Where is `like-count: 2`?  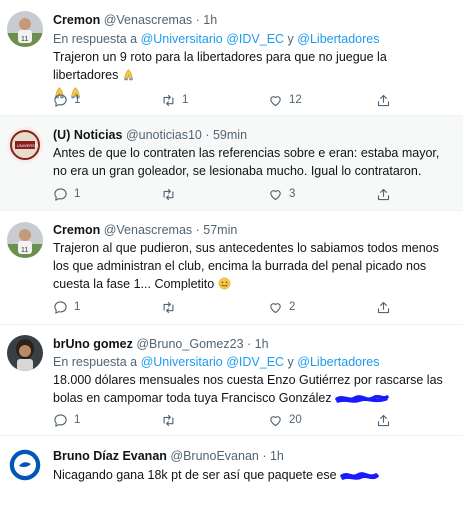
like-count: 2 is located at coordinates (292, 307).